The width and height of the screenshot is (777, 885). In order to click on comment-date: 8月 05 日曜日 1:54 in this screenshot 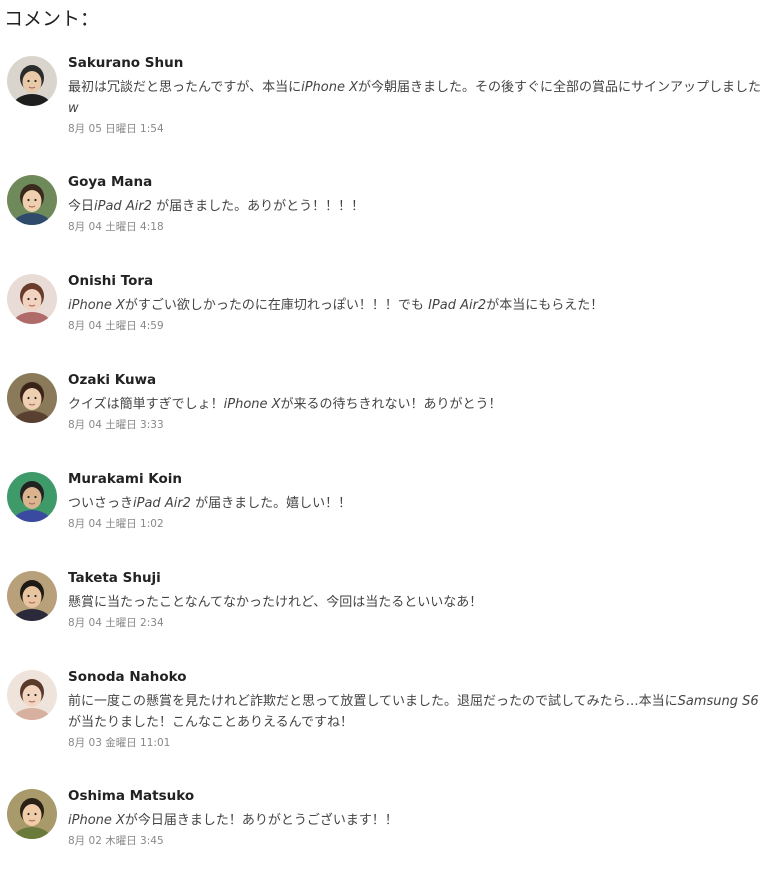, I will do `click(116, 129)`.